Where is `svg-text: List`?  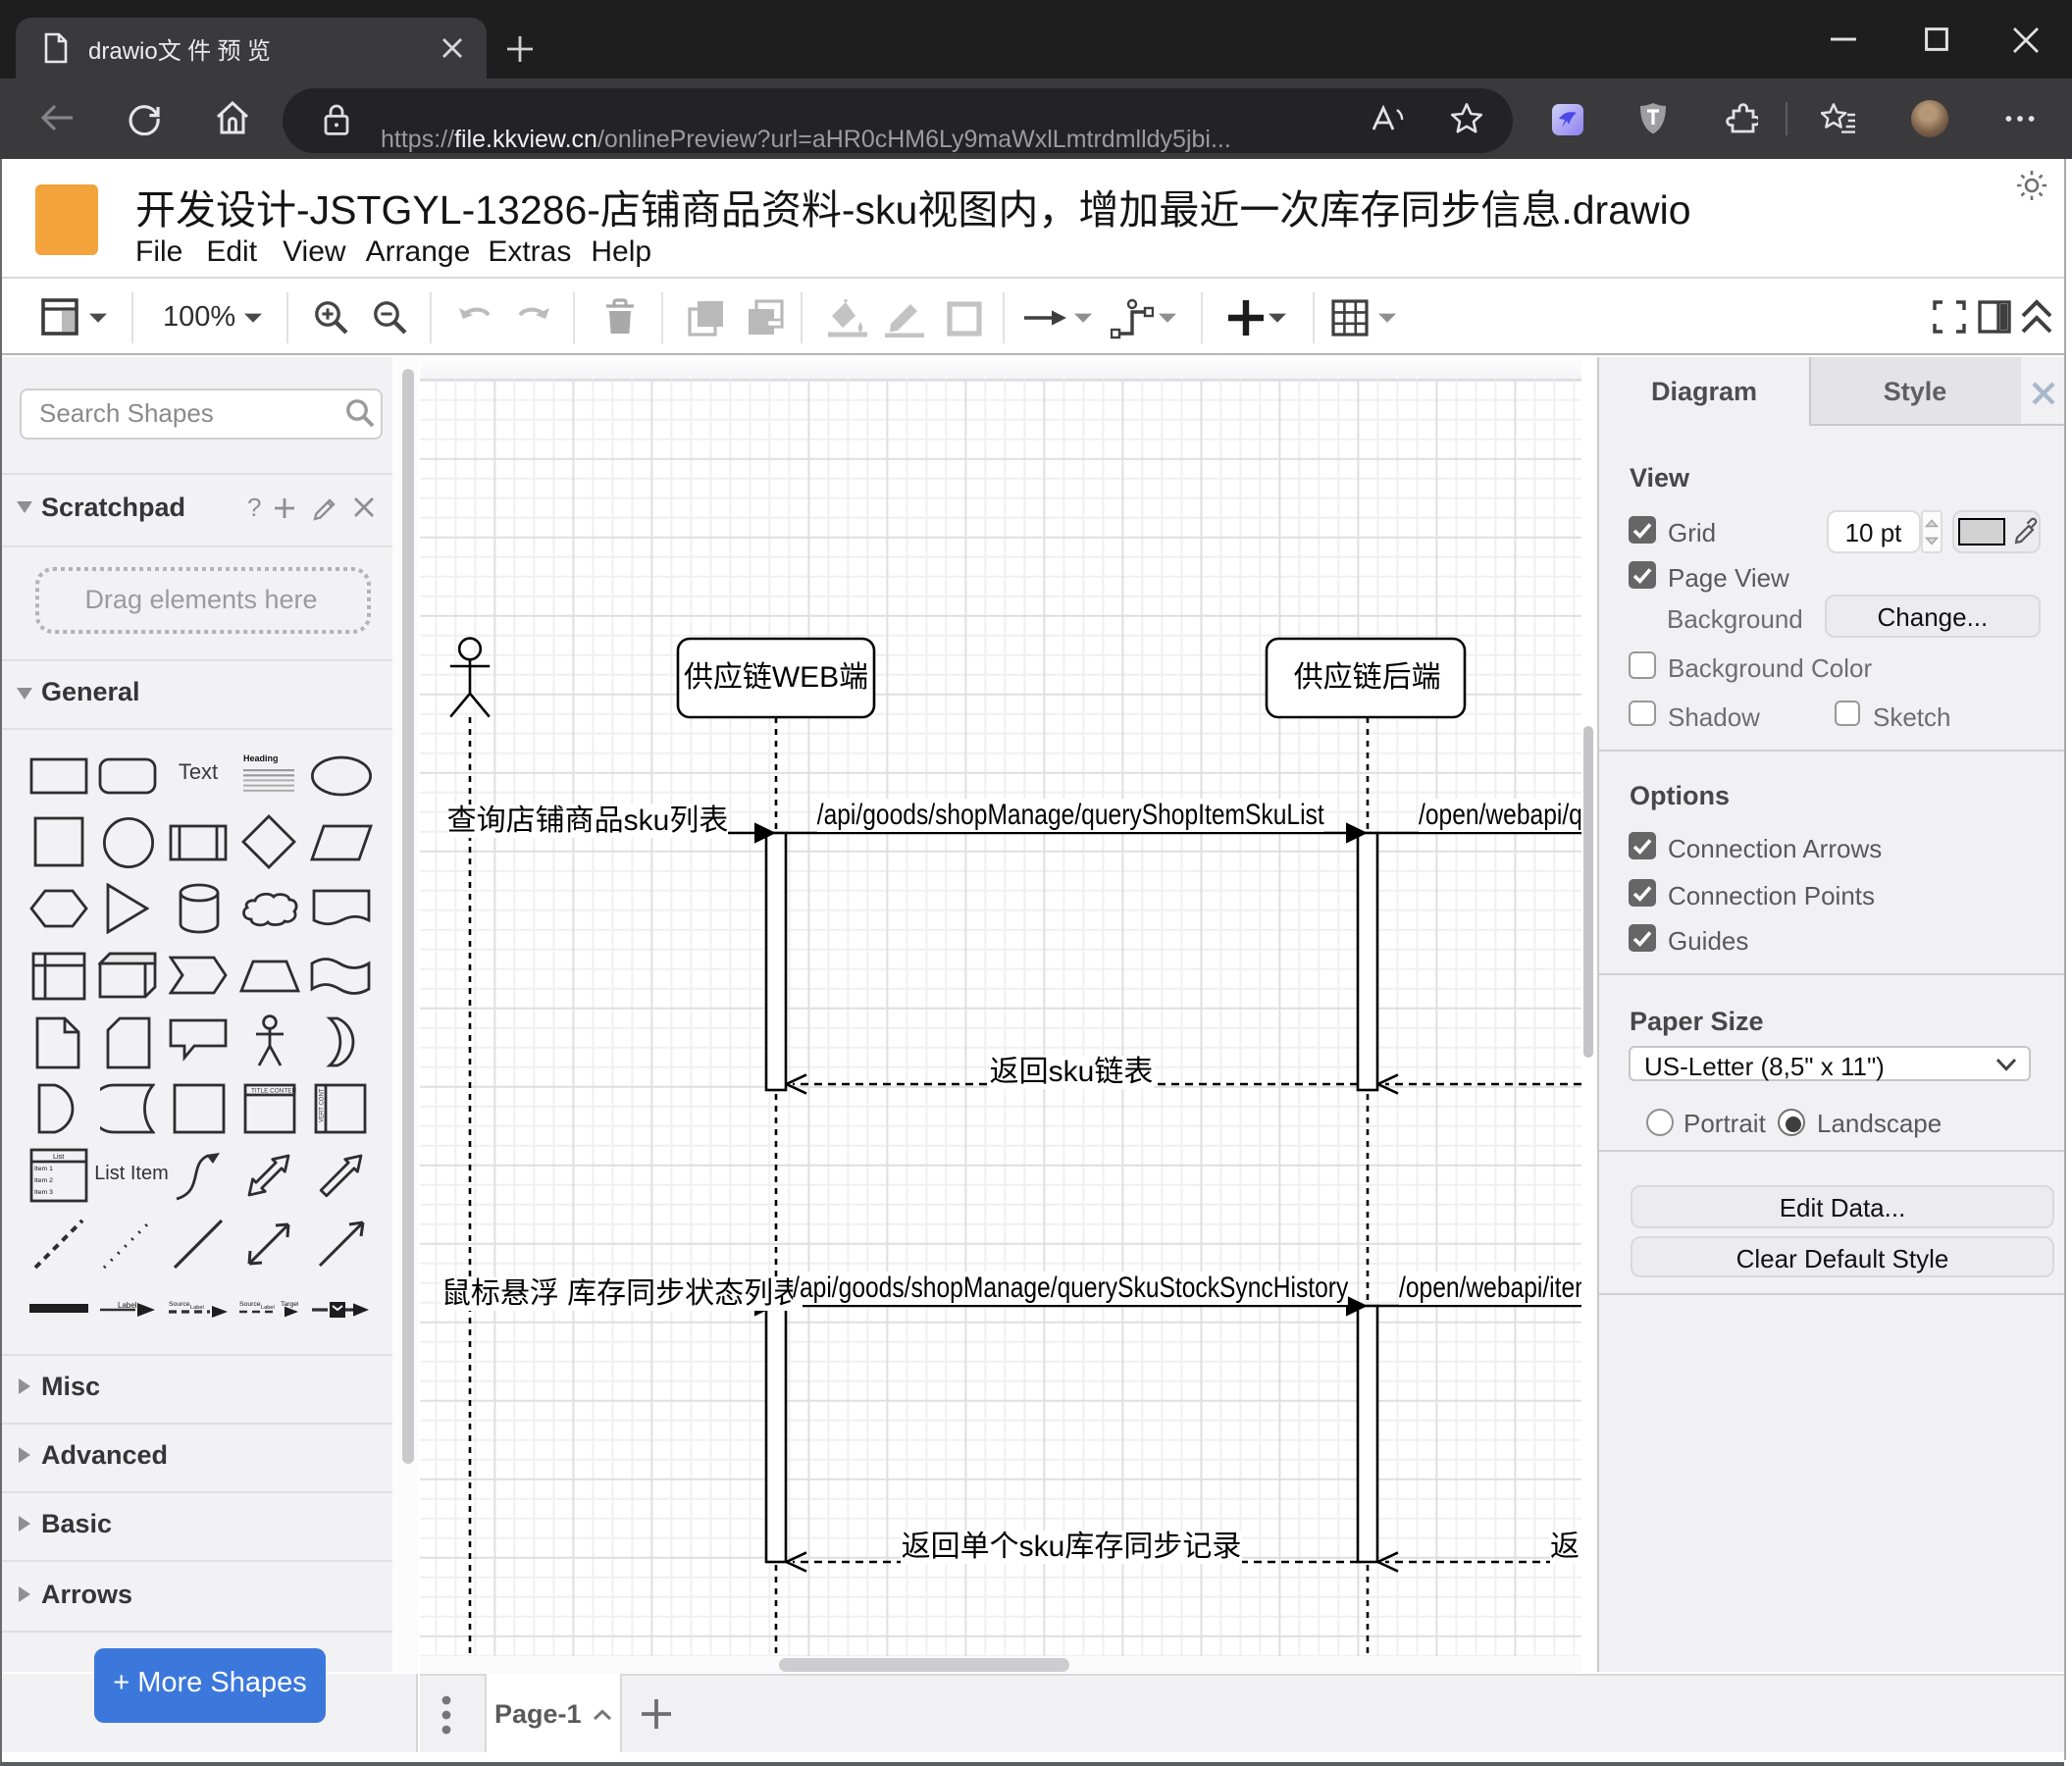 svg-text: List is located at coordinates (57, 1156).